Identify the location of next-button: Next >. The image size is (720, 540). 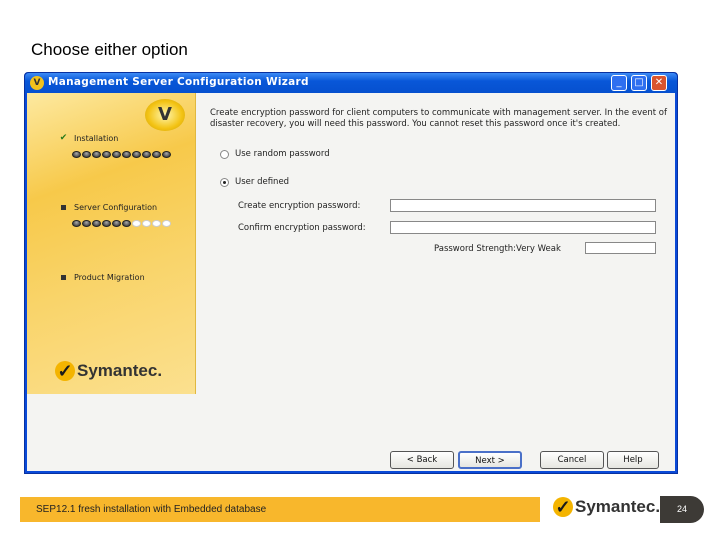
(490, 460).